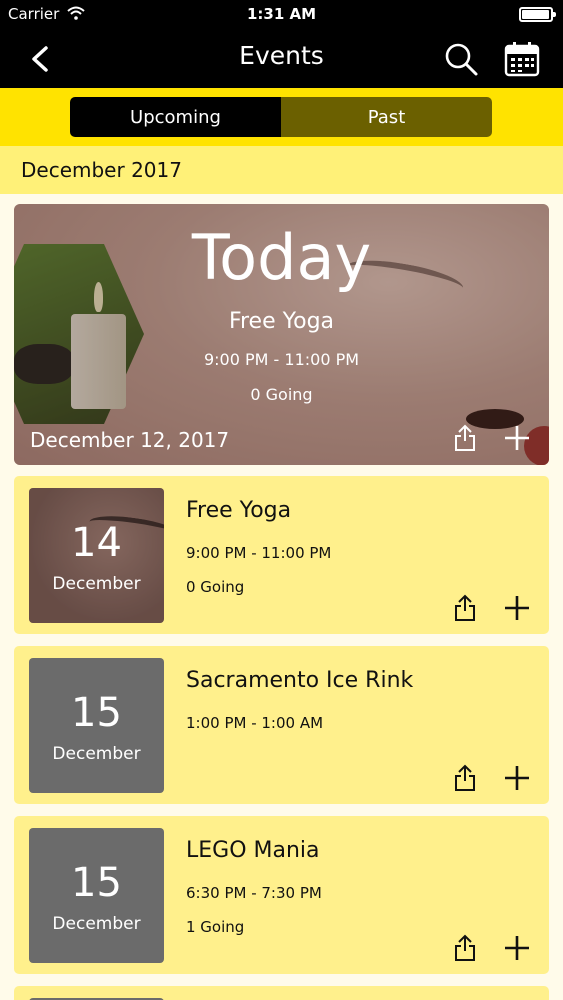  Describe the element at coordinates (281, 993) in the screenshot. I see `list-item` at that location.